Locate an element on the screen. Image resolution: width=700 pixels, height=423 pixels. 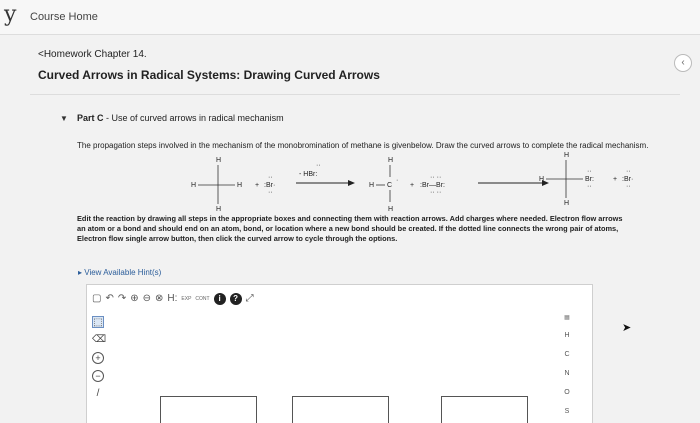
br-radical-1-dots-bottom: ·· is located at coordinates (270, 192).